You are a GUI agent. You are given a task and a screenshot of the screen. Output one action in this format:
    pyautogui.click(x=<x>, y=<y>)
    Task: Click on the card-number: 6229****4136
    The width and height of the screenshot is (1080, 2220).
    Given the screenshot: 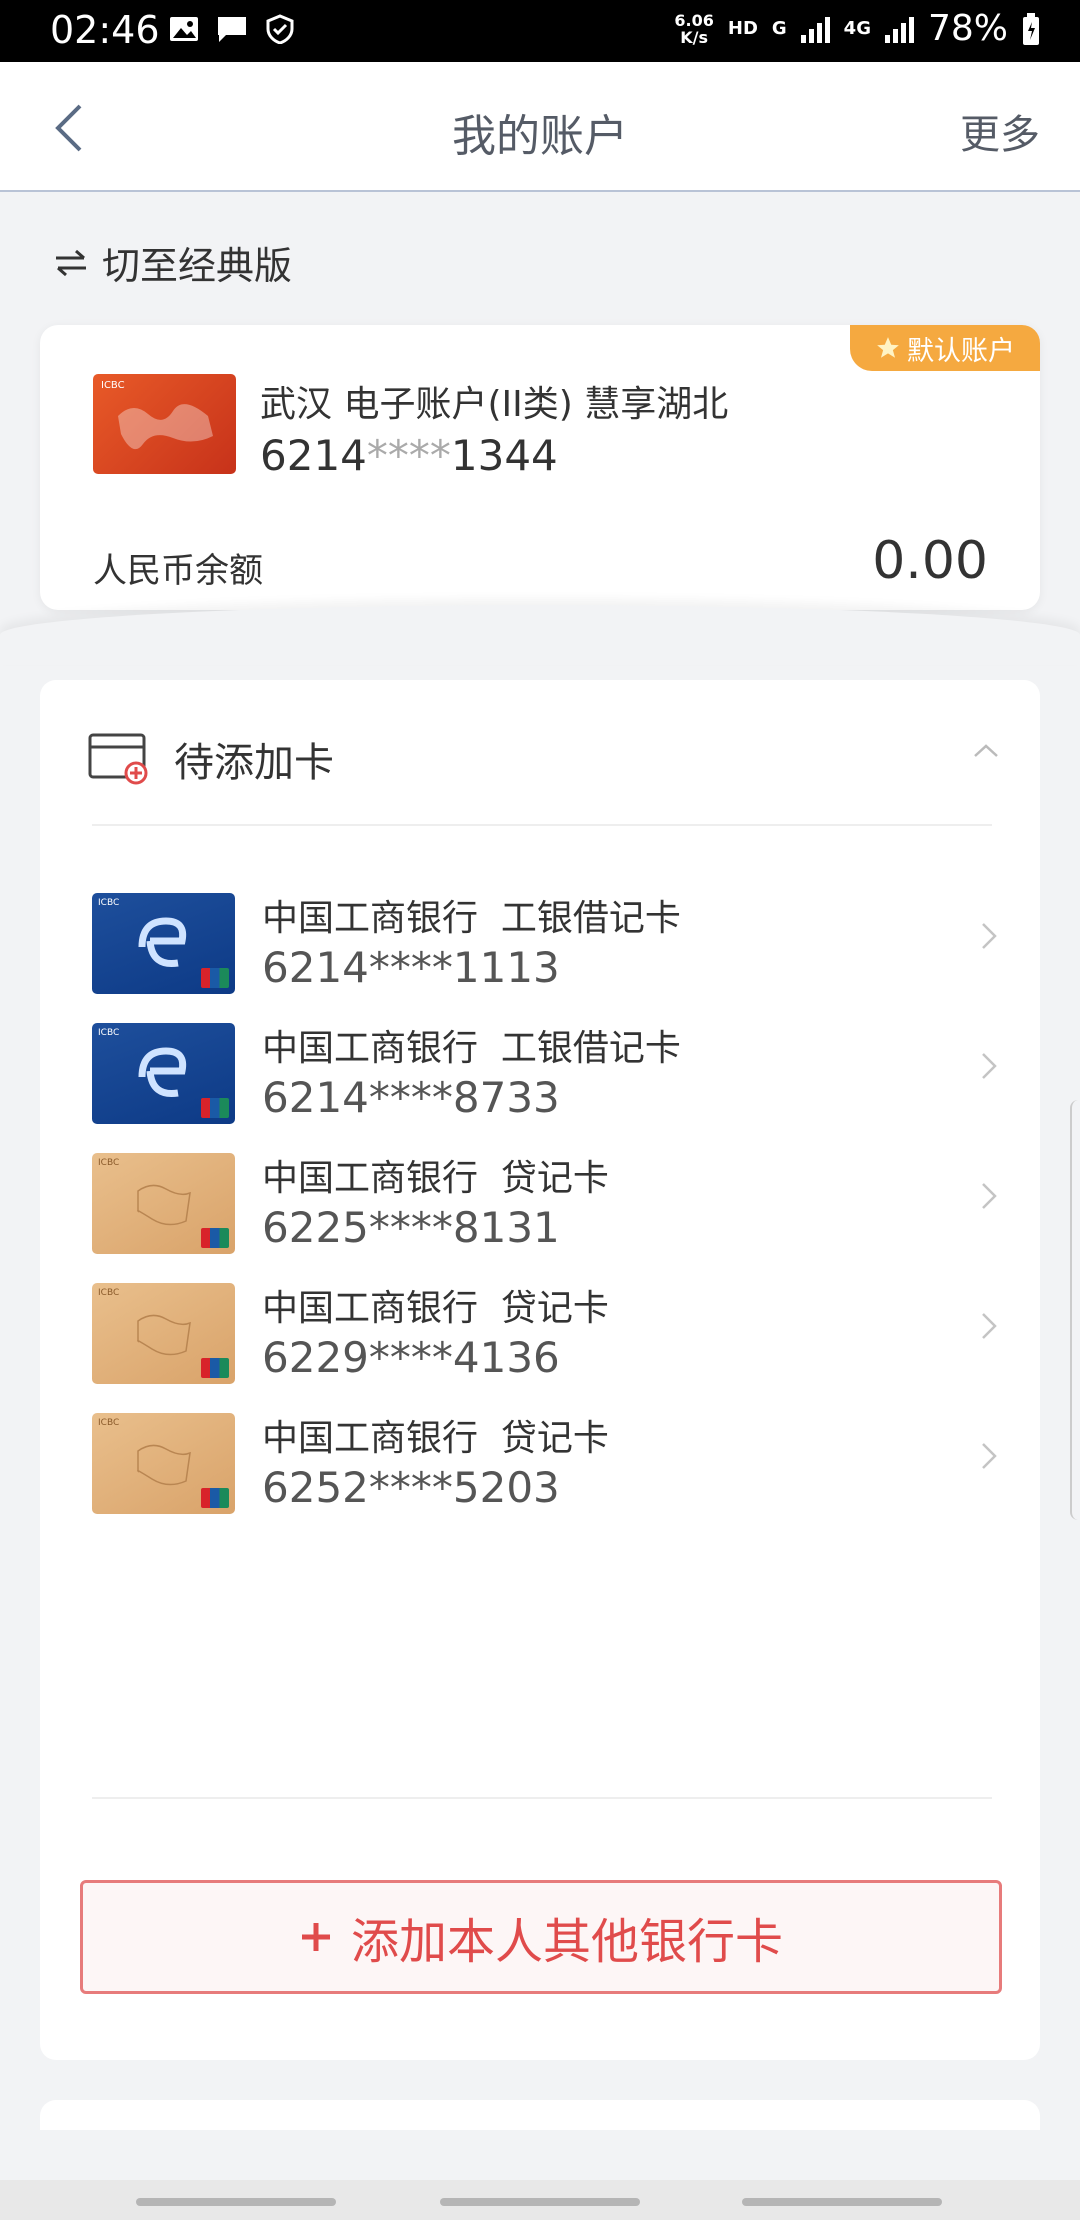 What is the action you would take?
    pyautogui.click(x=411, y=1357)
    